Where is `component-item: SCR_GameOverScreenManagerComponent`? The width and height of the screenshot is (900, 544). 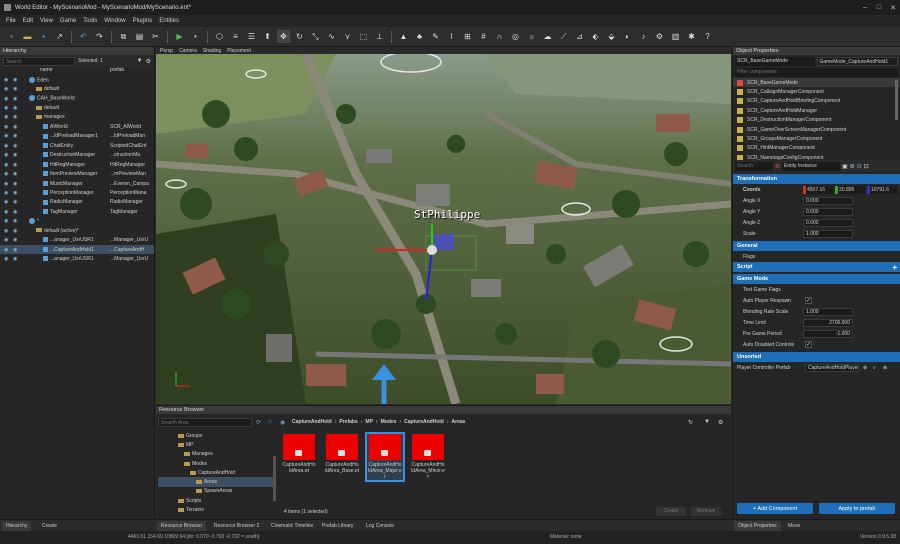
component-item: SCR_GameOverScreenManagerComponent is located at coordinates (816, 129).